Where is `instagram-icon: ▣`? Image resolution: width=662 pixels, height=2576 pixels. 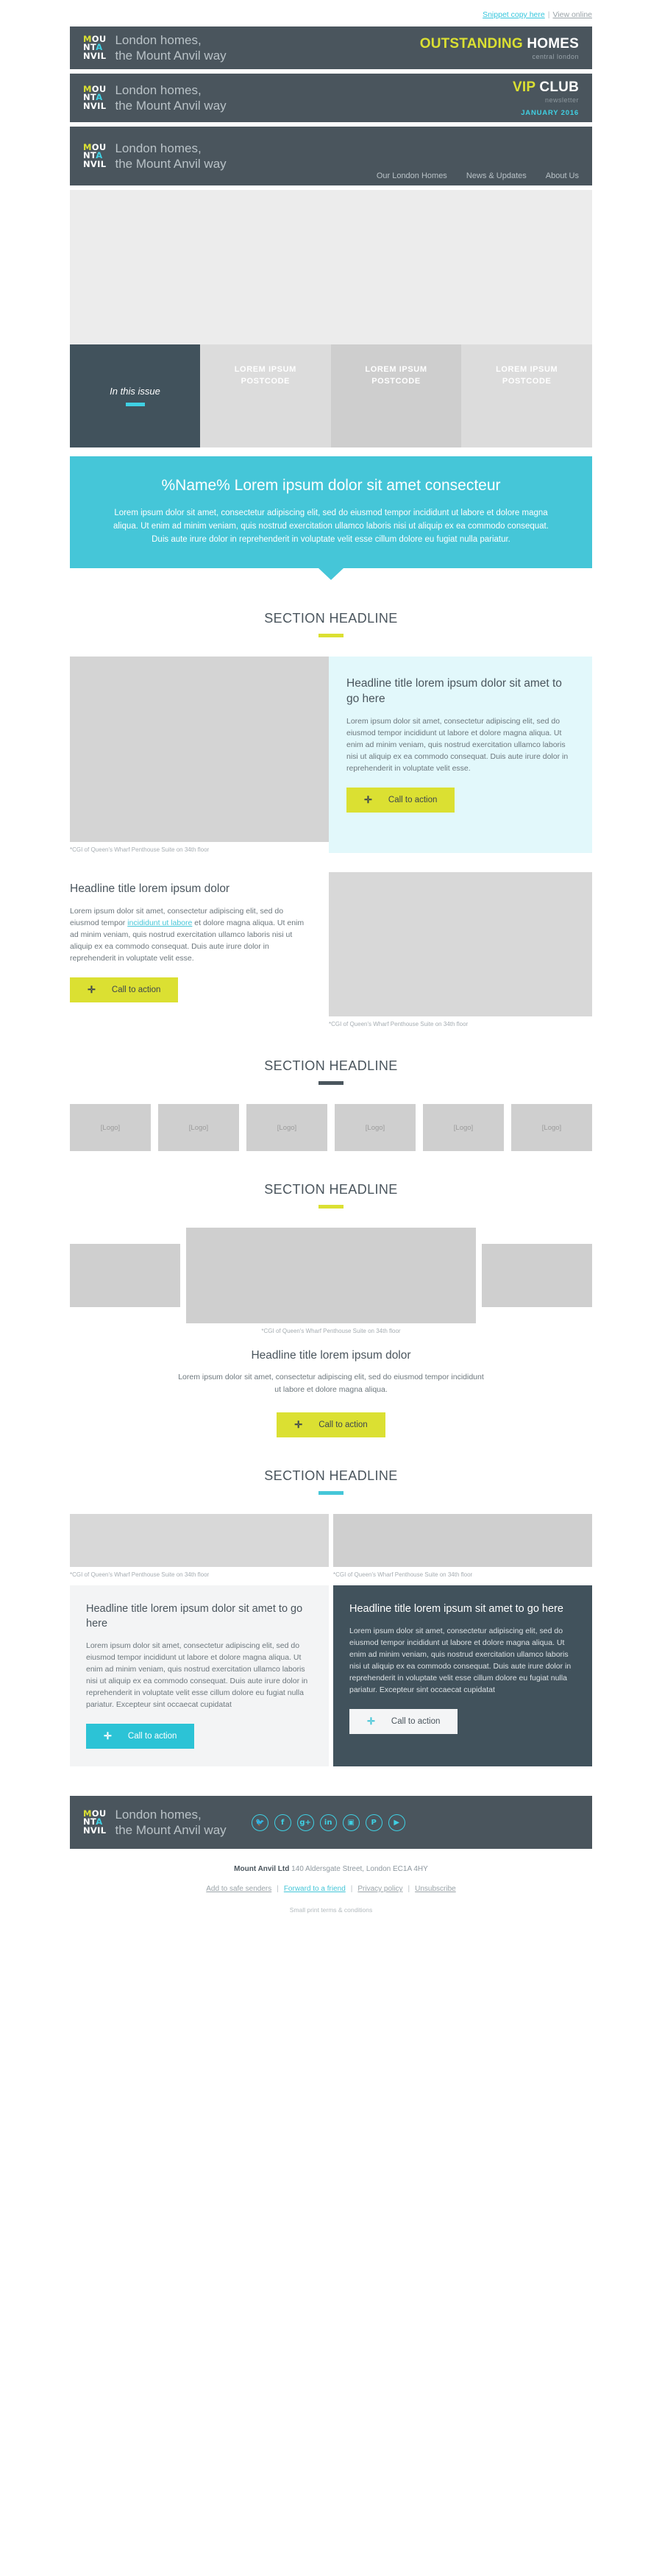 instagram-icon: ▣ is located at coordinates (351, 1822).